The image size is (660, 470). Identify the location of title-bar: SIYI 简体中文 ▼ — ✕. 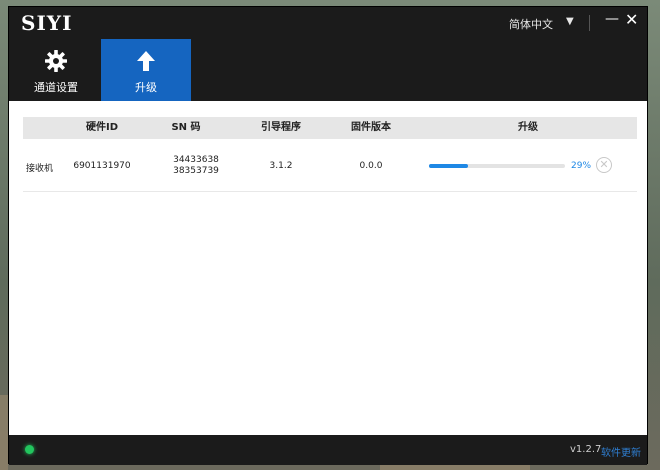
(328, 23).